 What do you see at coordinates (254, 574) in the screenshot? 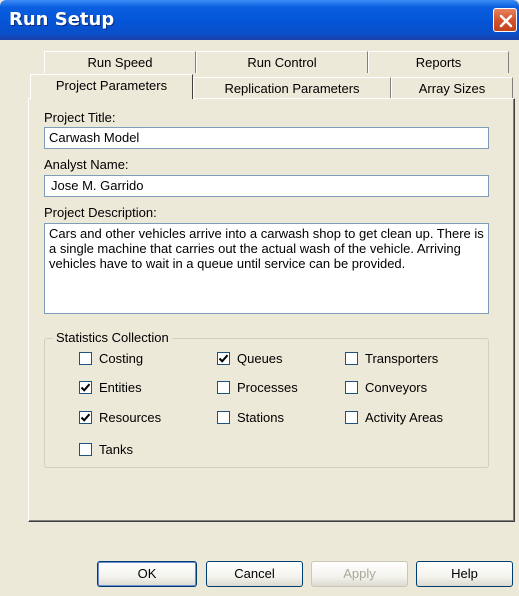
I see `cancel-button: Cancel` at bounding box center [254, 574].